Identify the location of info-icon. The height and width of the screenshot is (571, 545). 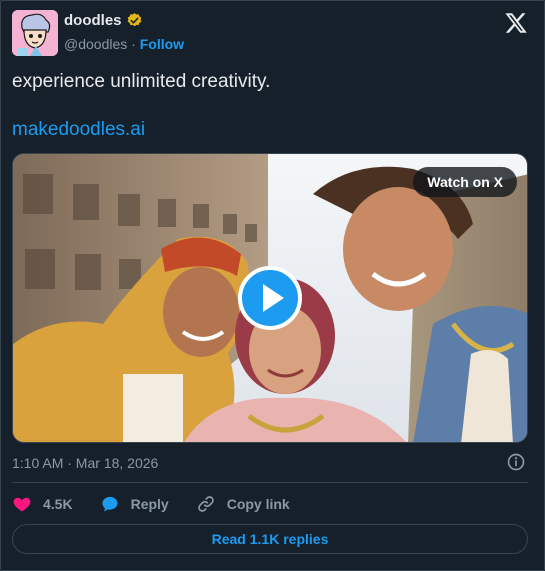
(516, 462).